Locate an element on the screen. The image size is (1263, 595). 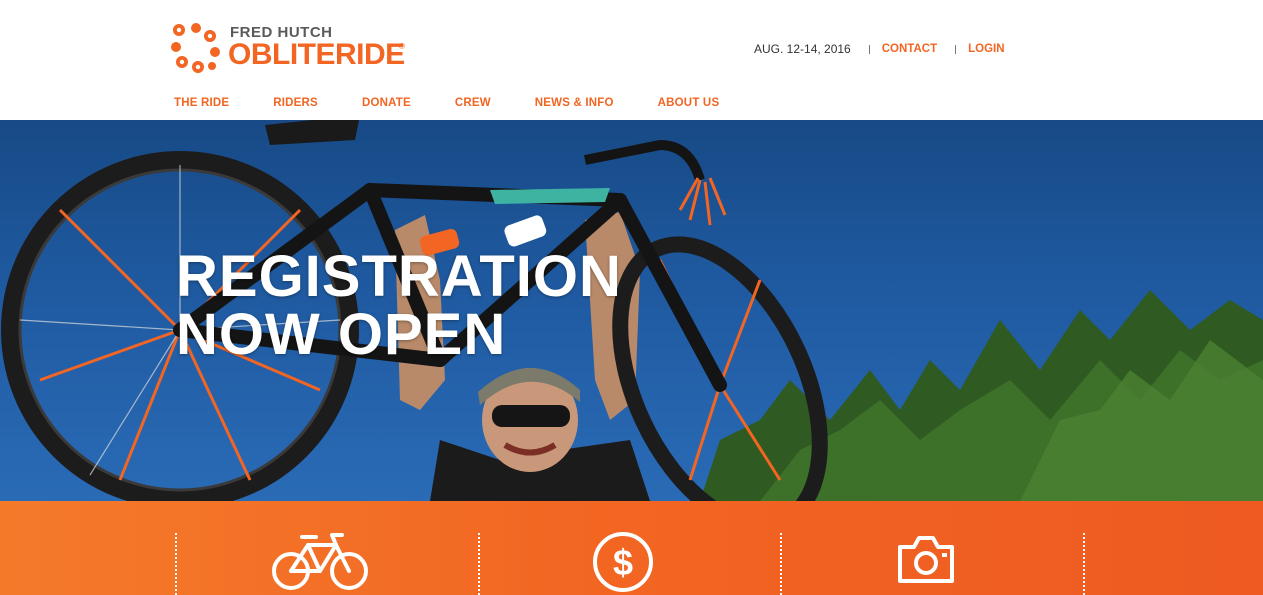
hero-headline: REGISTRATION NOW OPEN is located at coordinates (399, 306).